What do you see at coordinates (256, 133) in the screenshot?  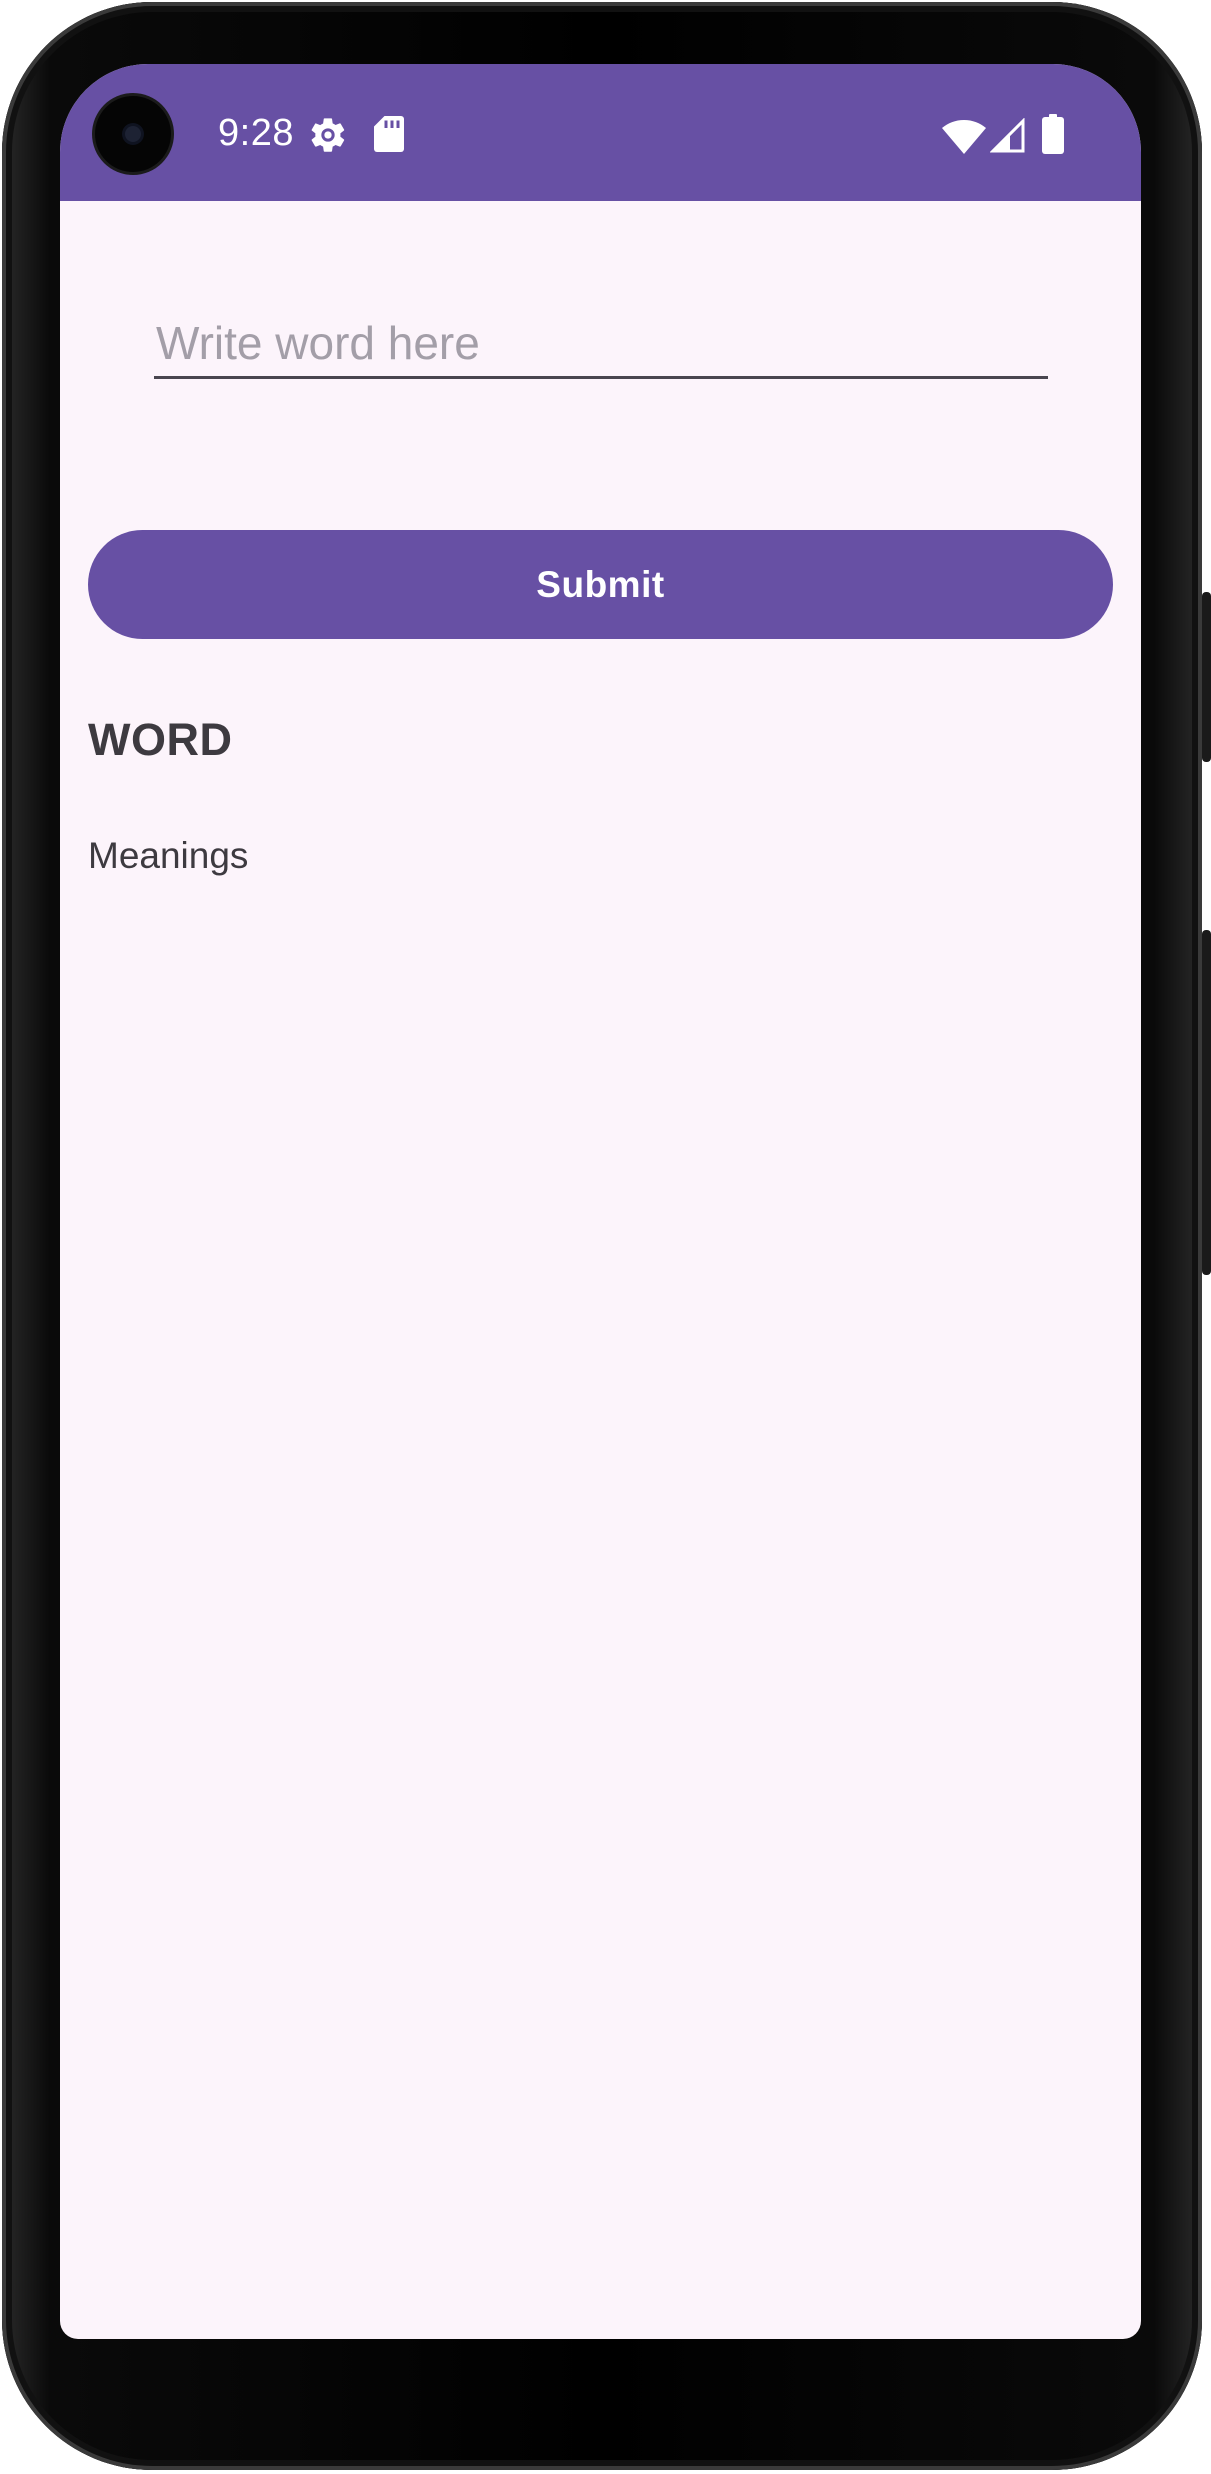 I see `status-time: 9:28` at bounding box center [256, 133].